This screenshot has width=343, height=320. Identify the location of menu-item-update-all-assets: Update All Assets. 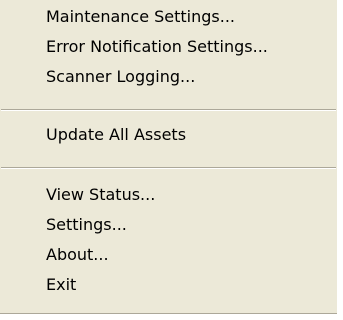
(116, 135).